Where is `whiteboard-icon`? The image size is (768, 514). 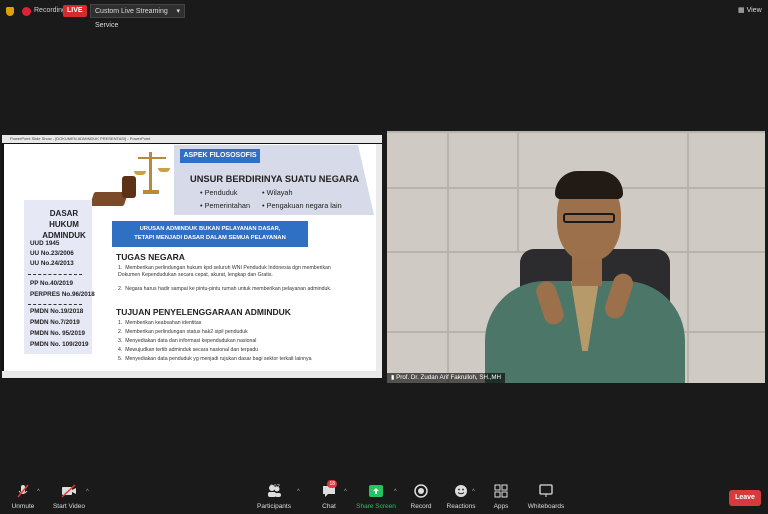
whiteboard-icon is located at coordinates (546, 491).